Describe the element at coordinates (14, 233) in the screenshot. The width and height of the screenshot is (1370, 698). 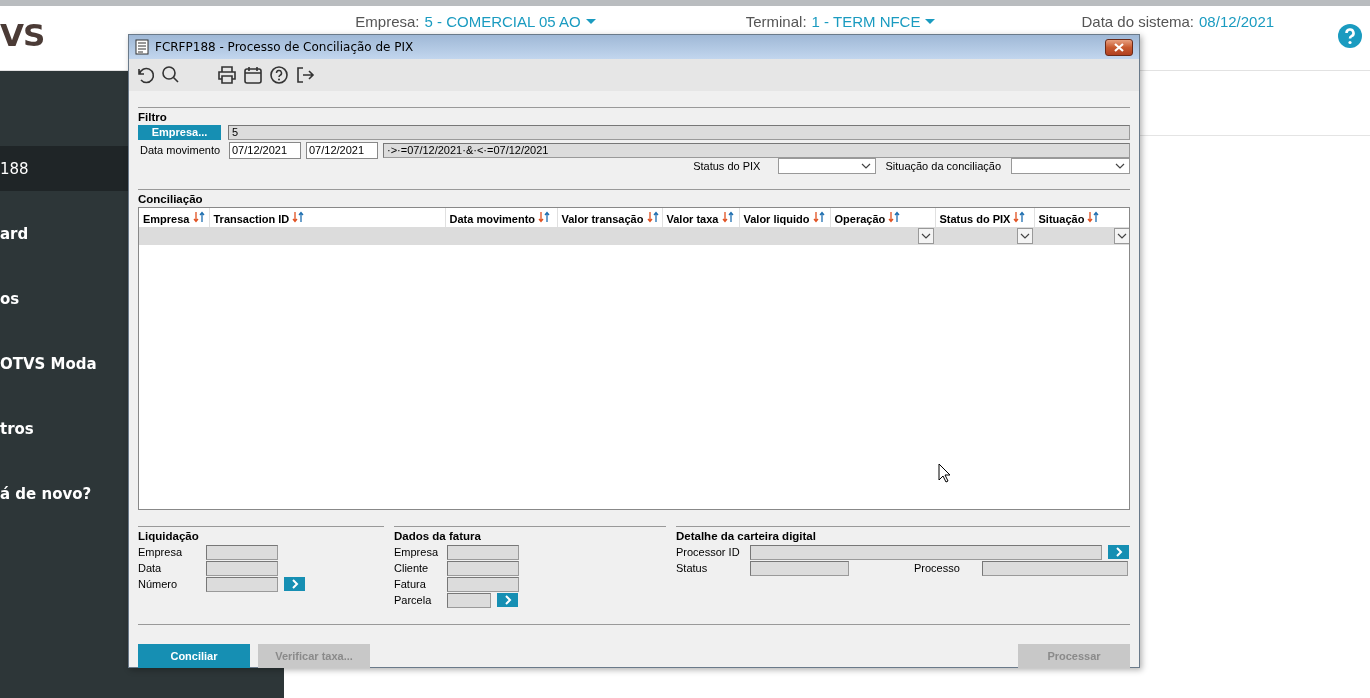
I see `sidebar-item: ard` at that location.